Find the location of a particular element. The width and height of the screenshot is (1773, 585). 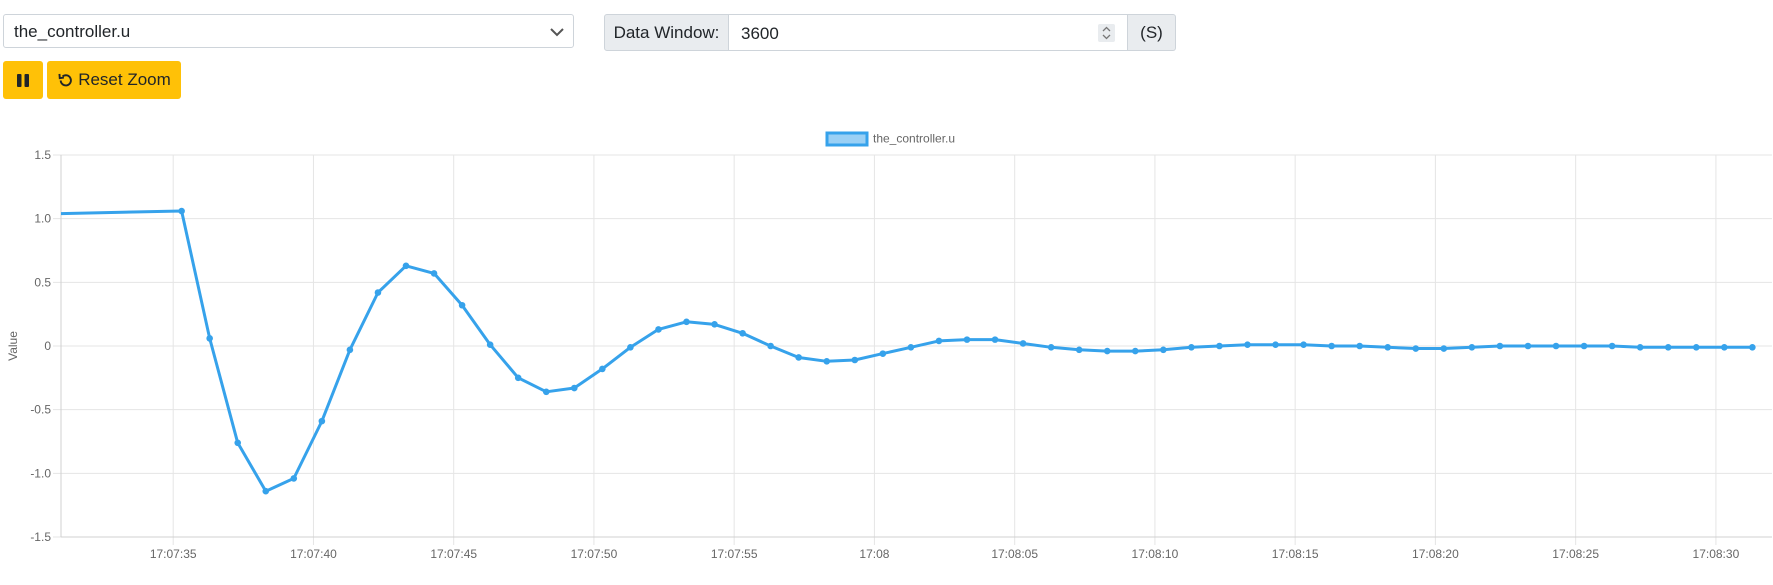

x-tick-label: 17:07:40 is located at coordinates (313, 554).